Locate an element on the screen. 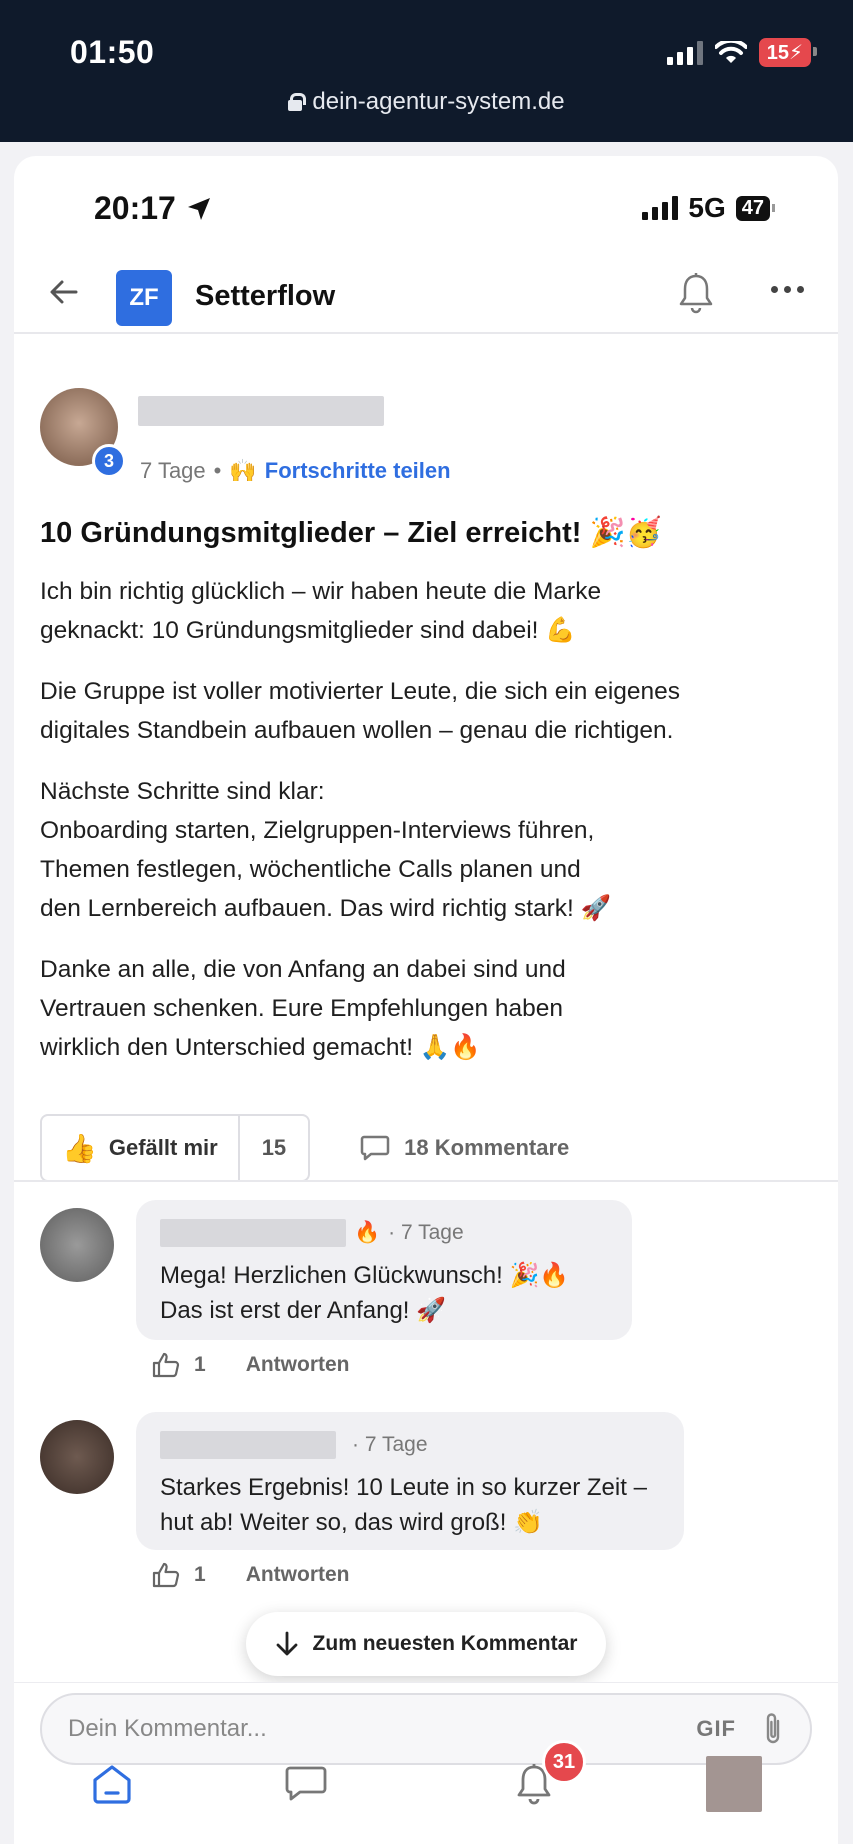 The height and width of the screenshot is (1844, 853). comments-button: 18 Kommentare is located at coordinates (464, 1148).